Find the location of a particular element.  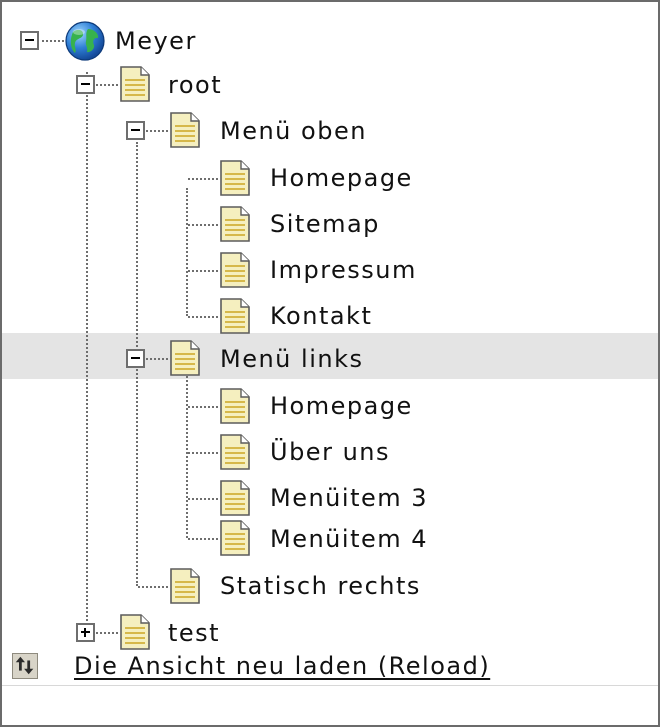

tree-label-test: test is located at coordinates (194, 633).